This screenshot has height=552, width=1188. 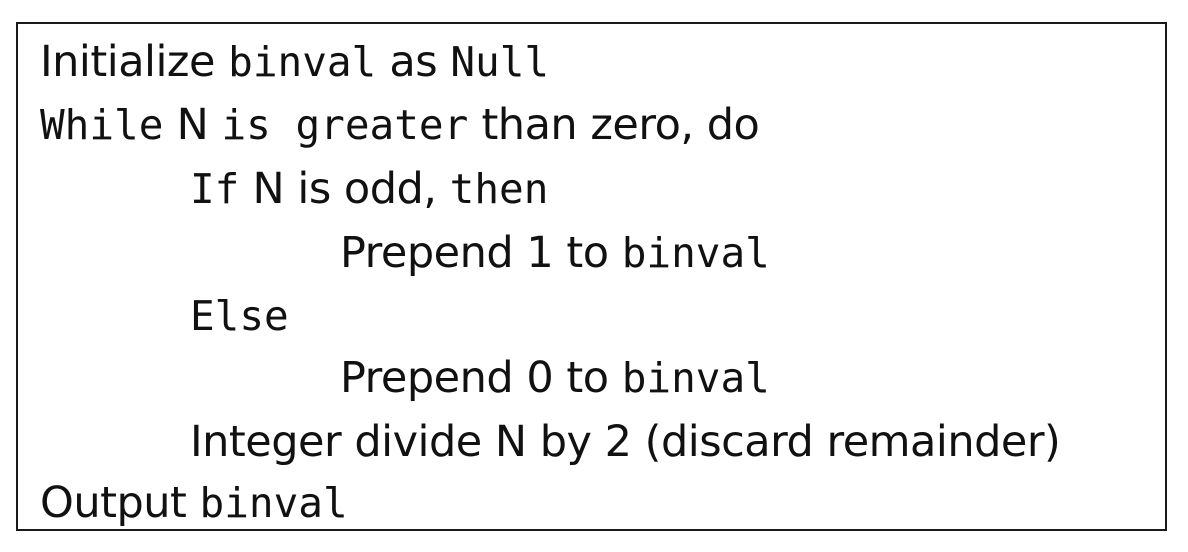 I want to click on text: as, so click(x=413, y=62).